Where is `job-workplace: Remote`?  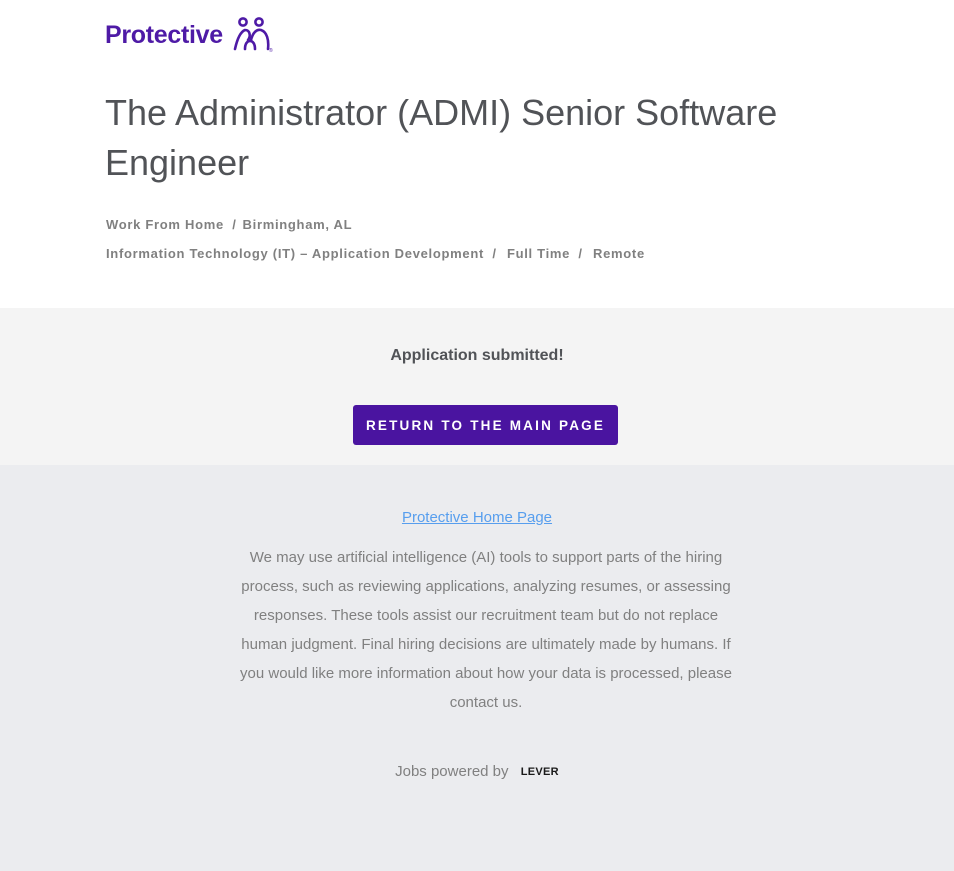 job-workplace: Remote is located at coordinates (619, 253).